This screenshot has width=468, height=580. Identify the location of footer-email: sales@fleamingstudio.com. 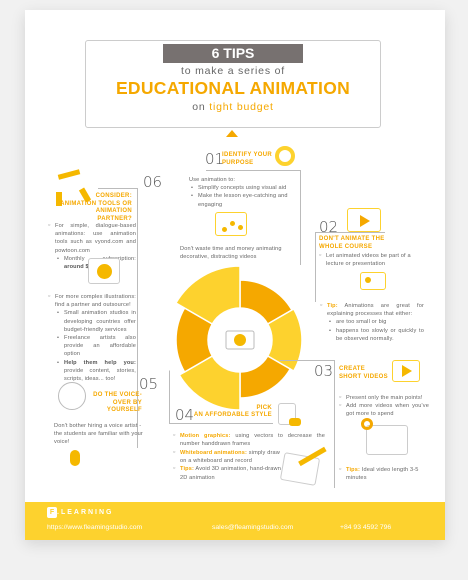
(252, 527).